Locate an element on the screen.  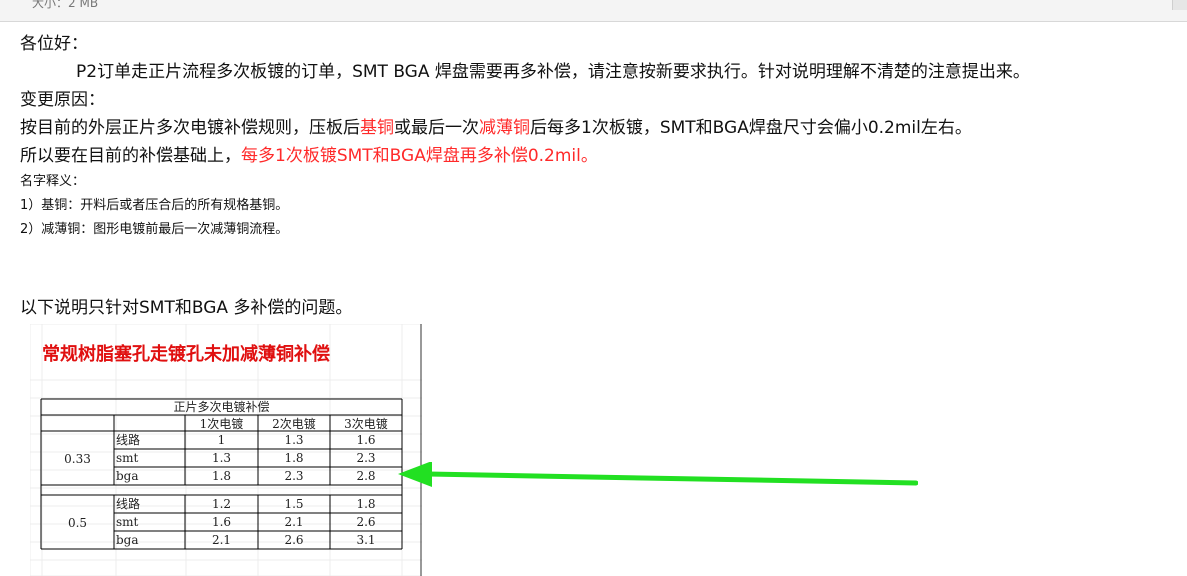
attachment-info-bar: 大小：2 MB is located at coordinates (593, 11).